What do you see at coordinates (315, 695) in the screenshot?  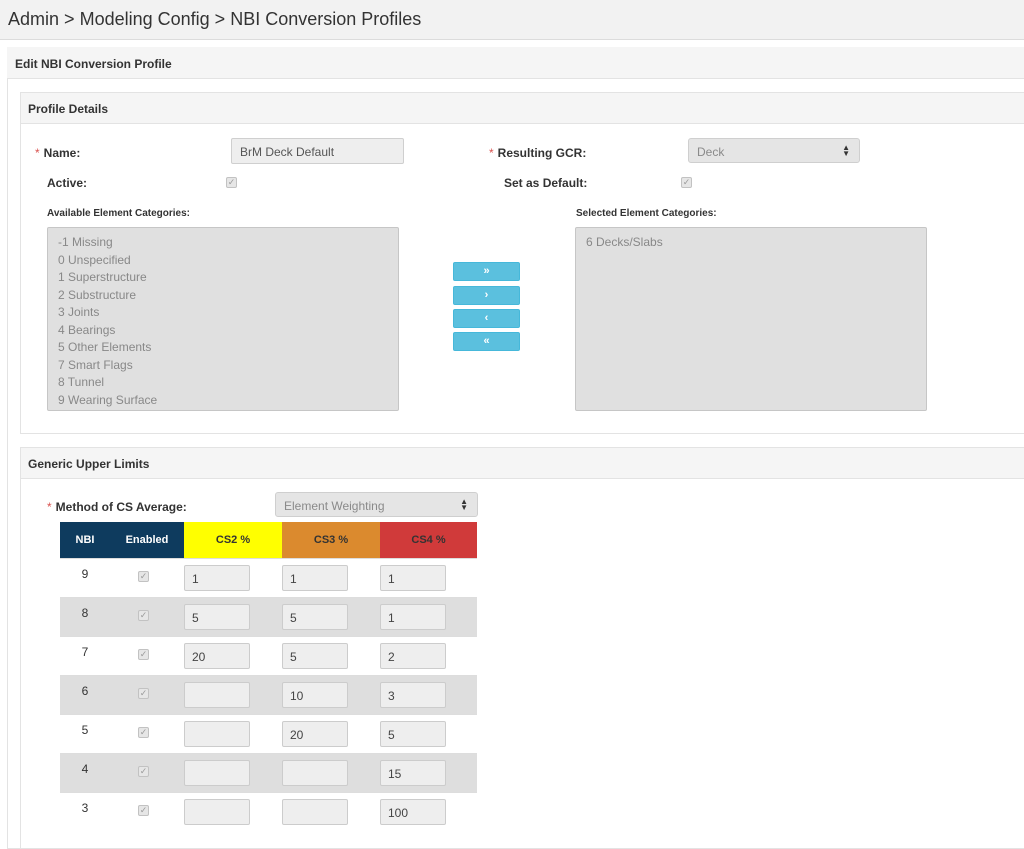 I see `cs3-input: 10` at bounding box center [315, 695].